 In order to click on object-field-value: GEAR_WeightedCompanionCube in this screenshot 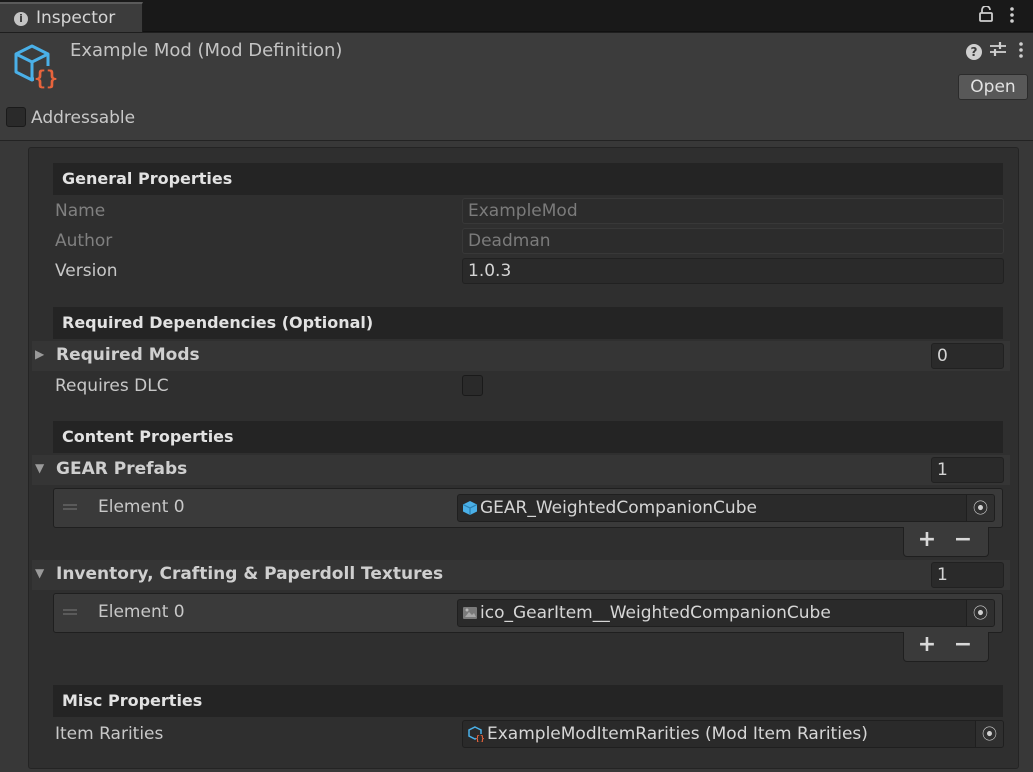, I will do `click(618, 508)`.